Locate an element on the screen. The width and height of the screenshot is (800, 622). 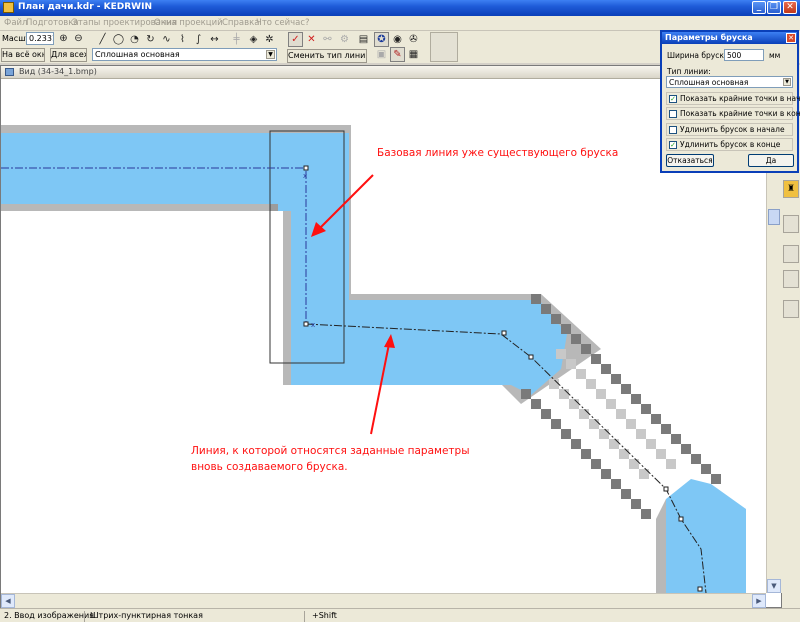
break-icon: ✲ is located at coordinates (269, 39).